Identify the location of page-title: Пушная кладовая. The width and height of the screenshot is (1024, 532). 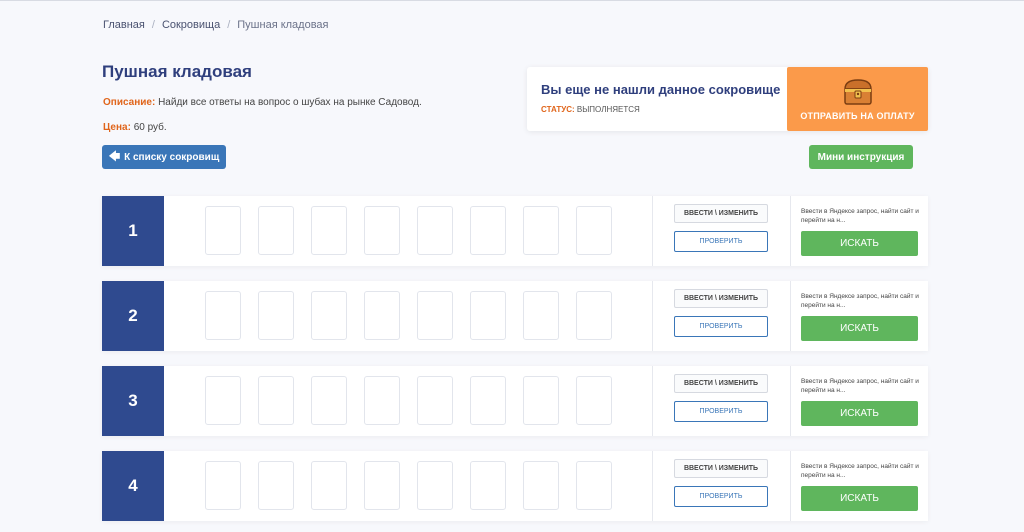
(177, 71).